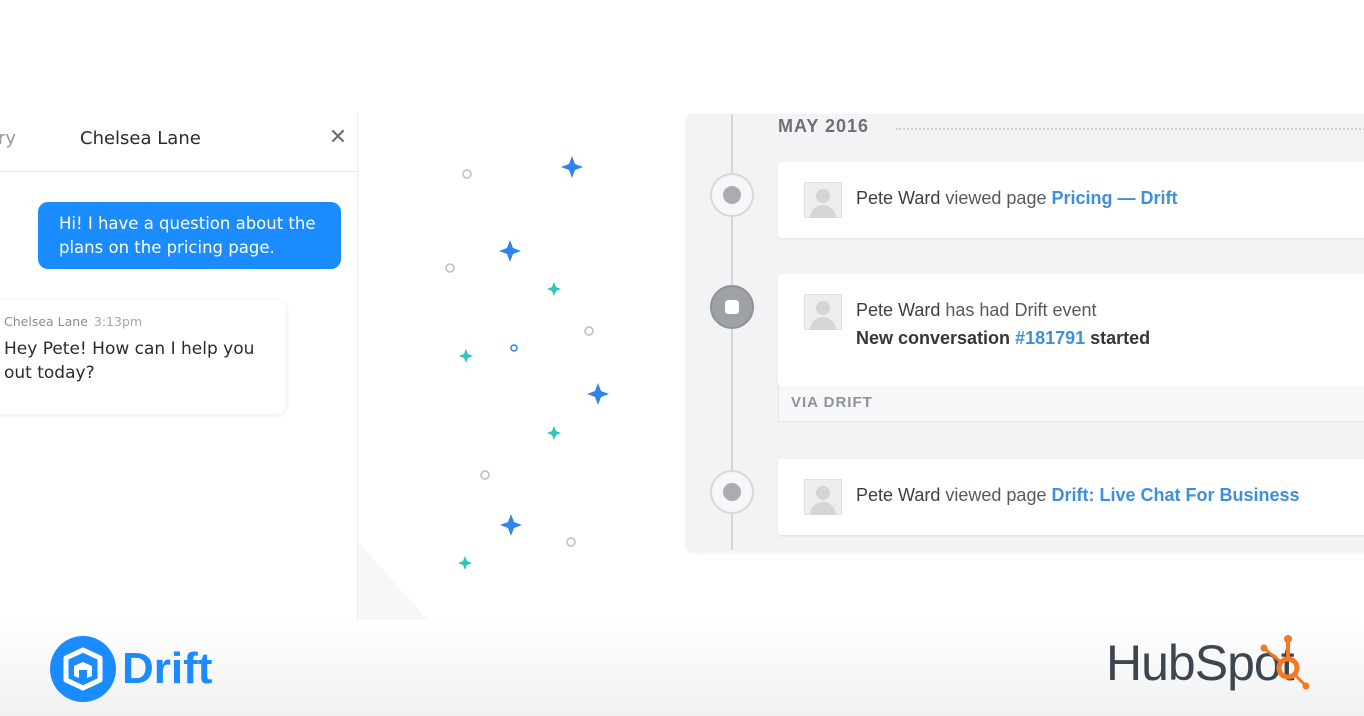  What do you see at coordinates (1050, 338) in the screenshot?
I see `conversation-link: #181791` at bounding box center [1050, 338].